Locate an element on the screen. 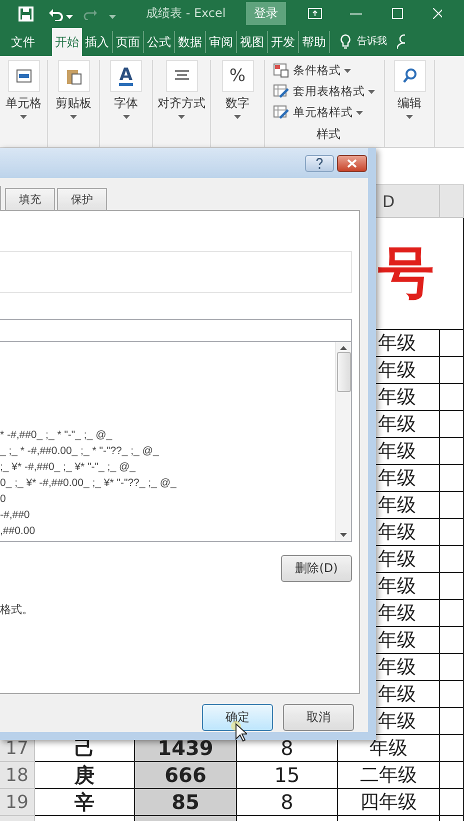 The width and height of the screenshot is (464, 821). type-field is located at coordinates (176, 330).